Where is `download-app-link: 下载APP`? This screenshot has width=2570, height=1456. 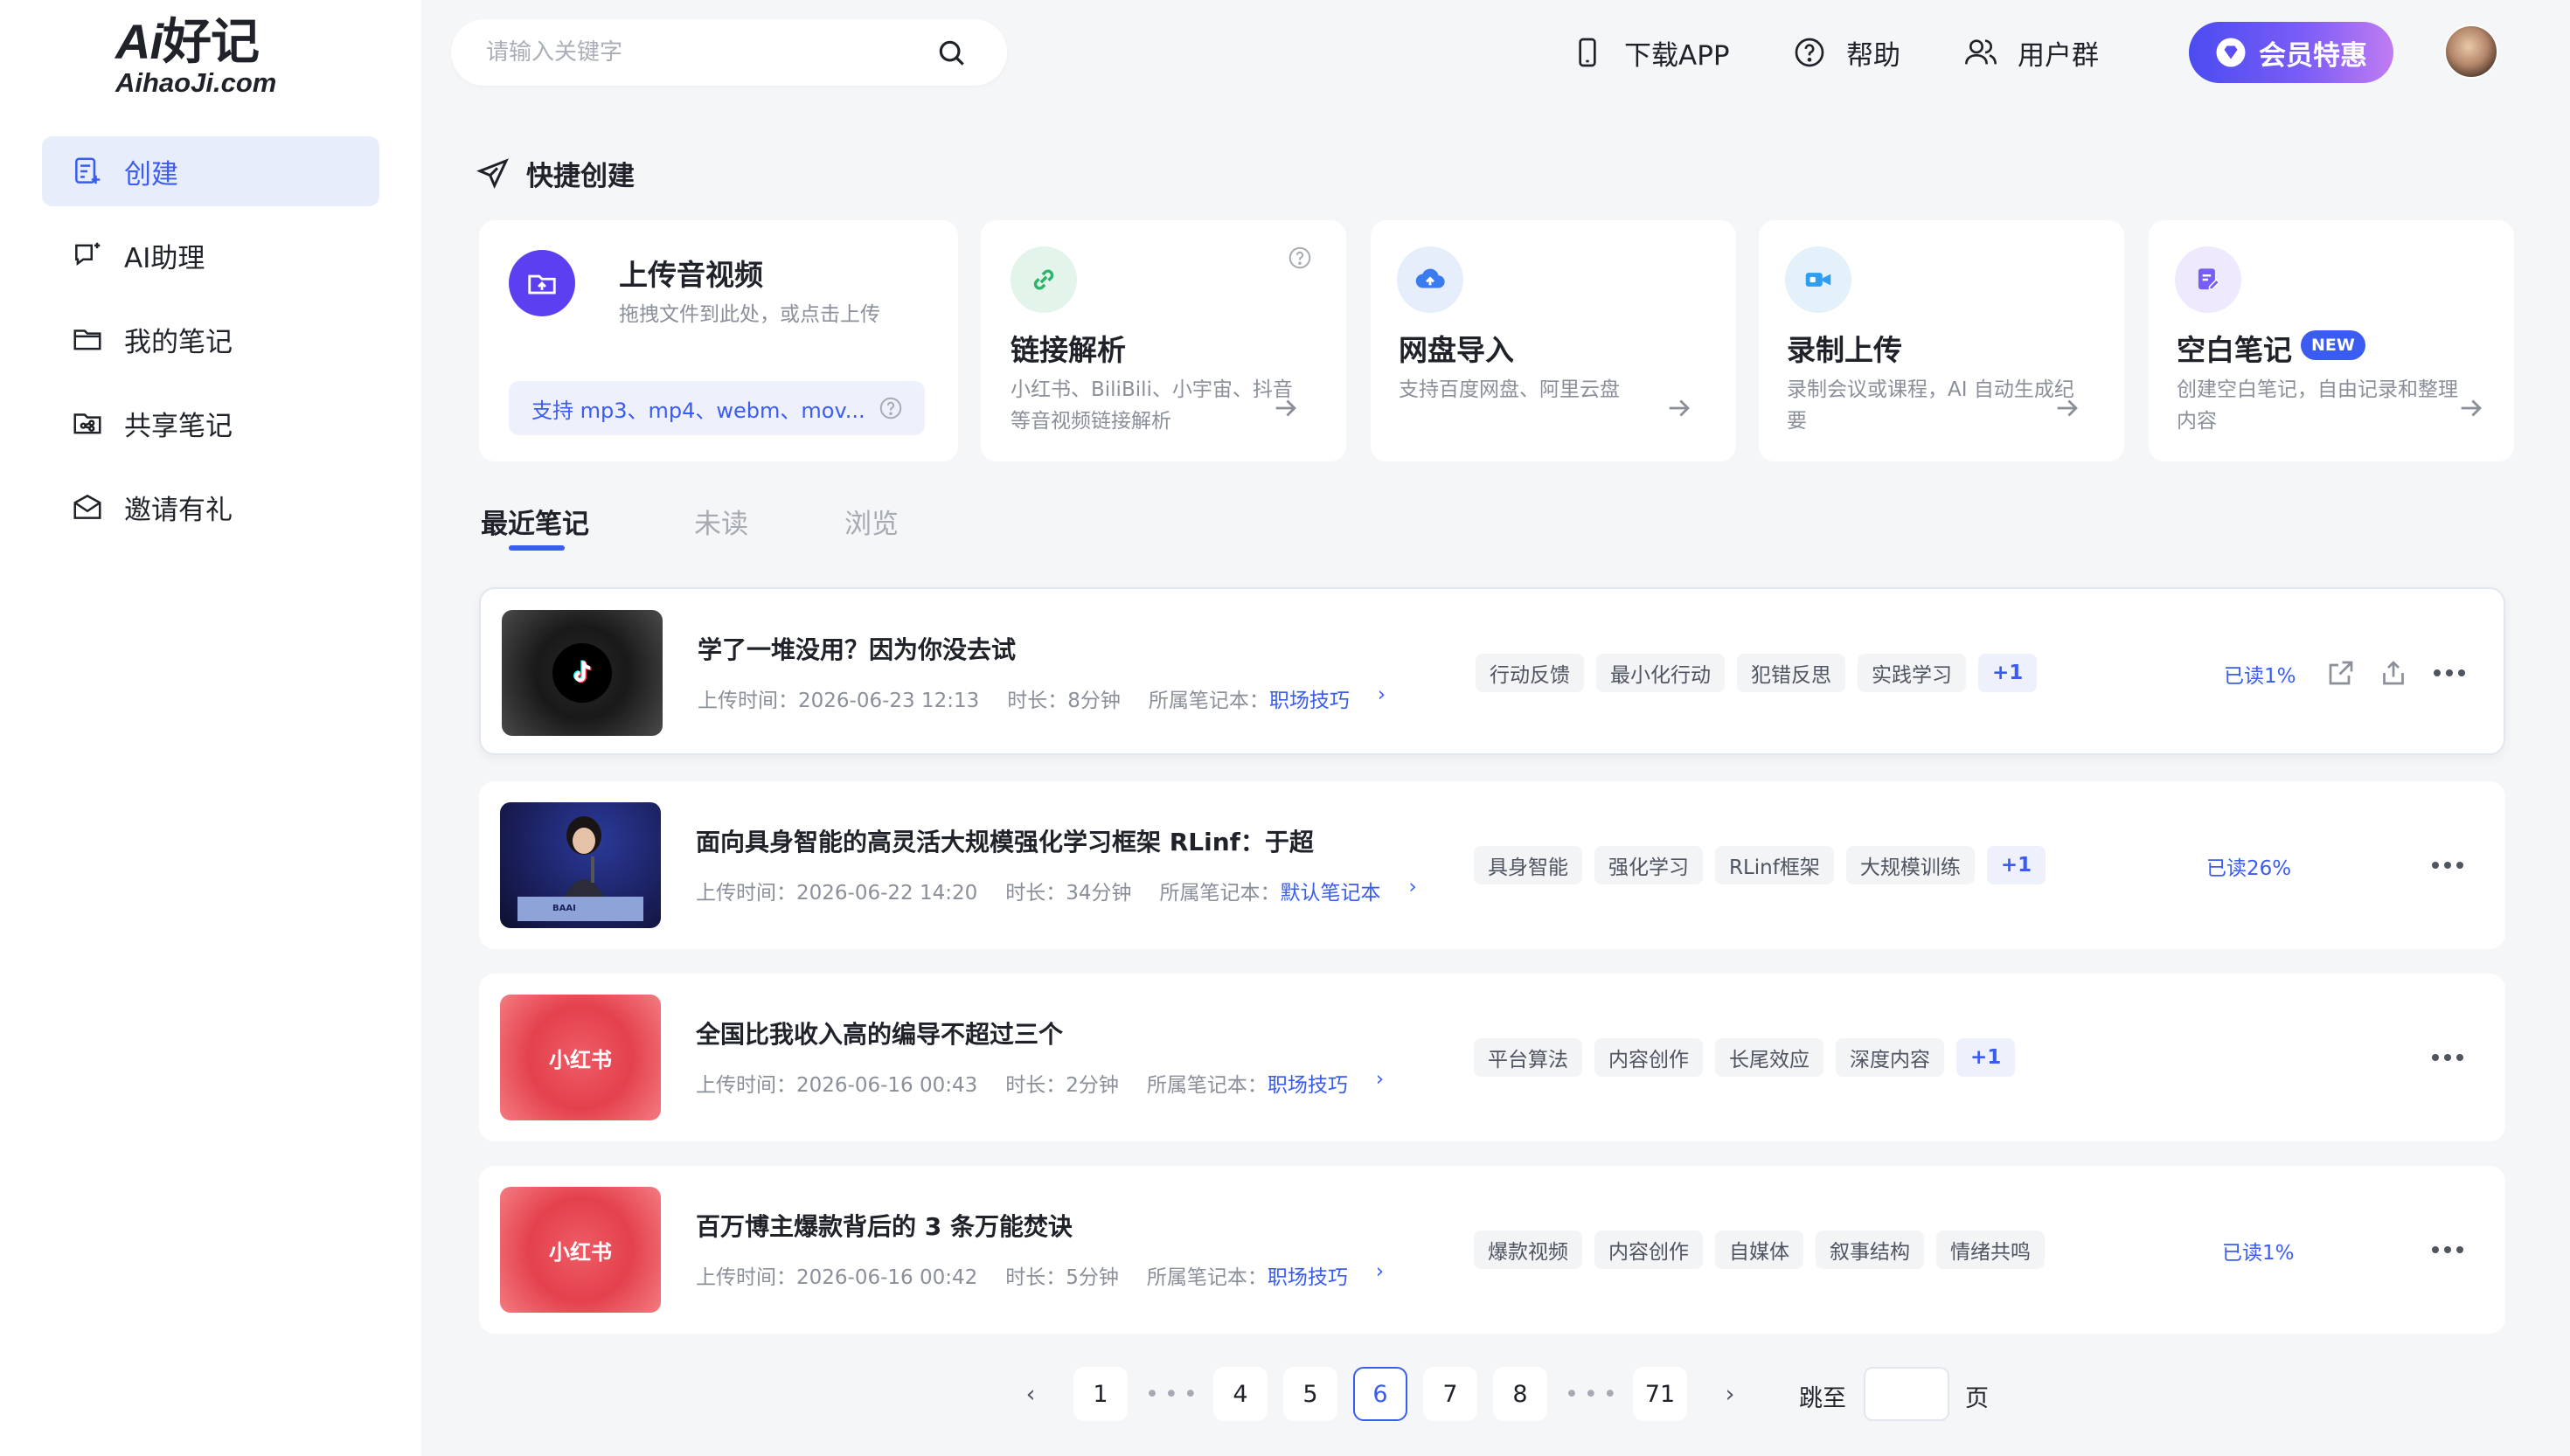 download-app-link: 下载APP is located at coordinates (1650, 52).